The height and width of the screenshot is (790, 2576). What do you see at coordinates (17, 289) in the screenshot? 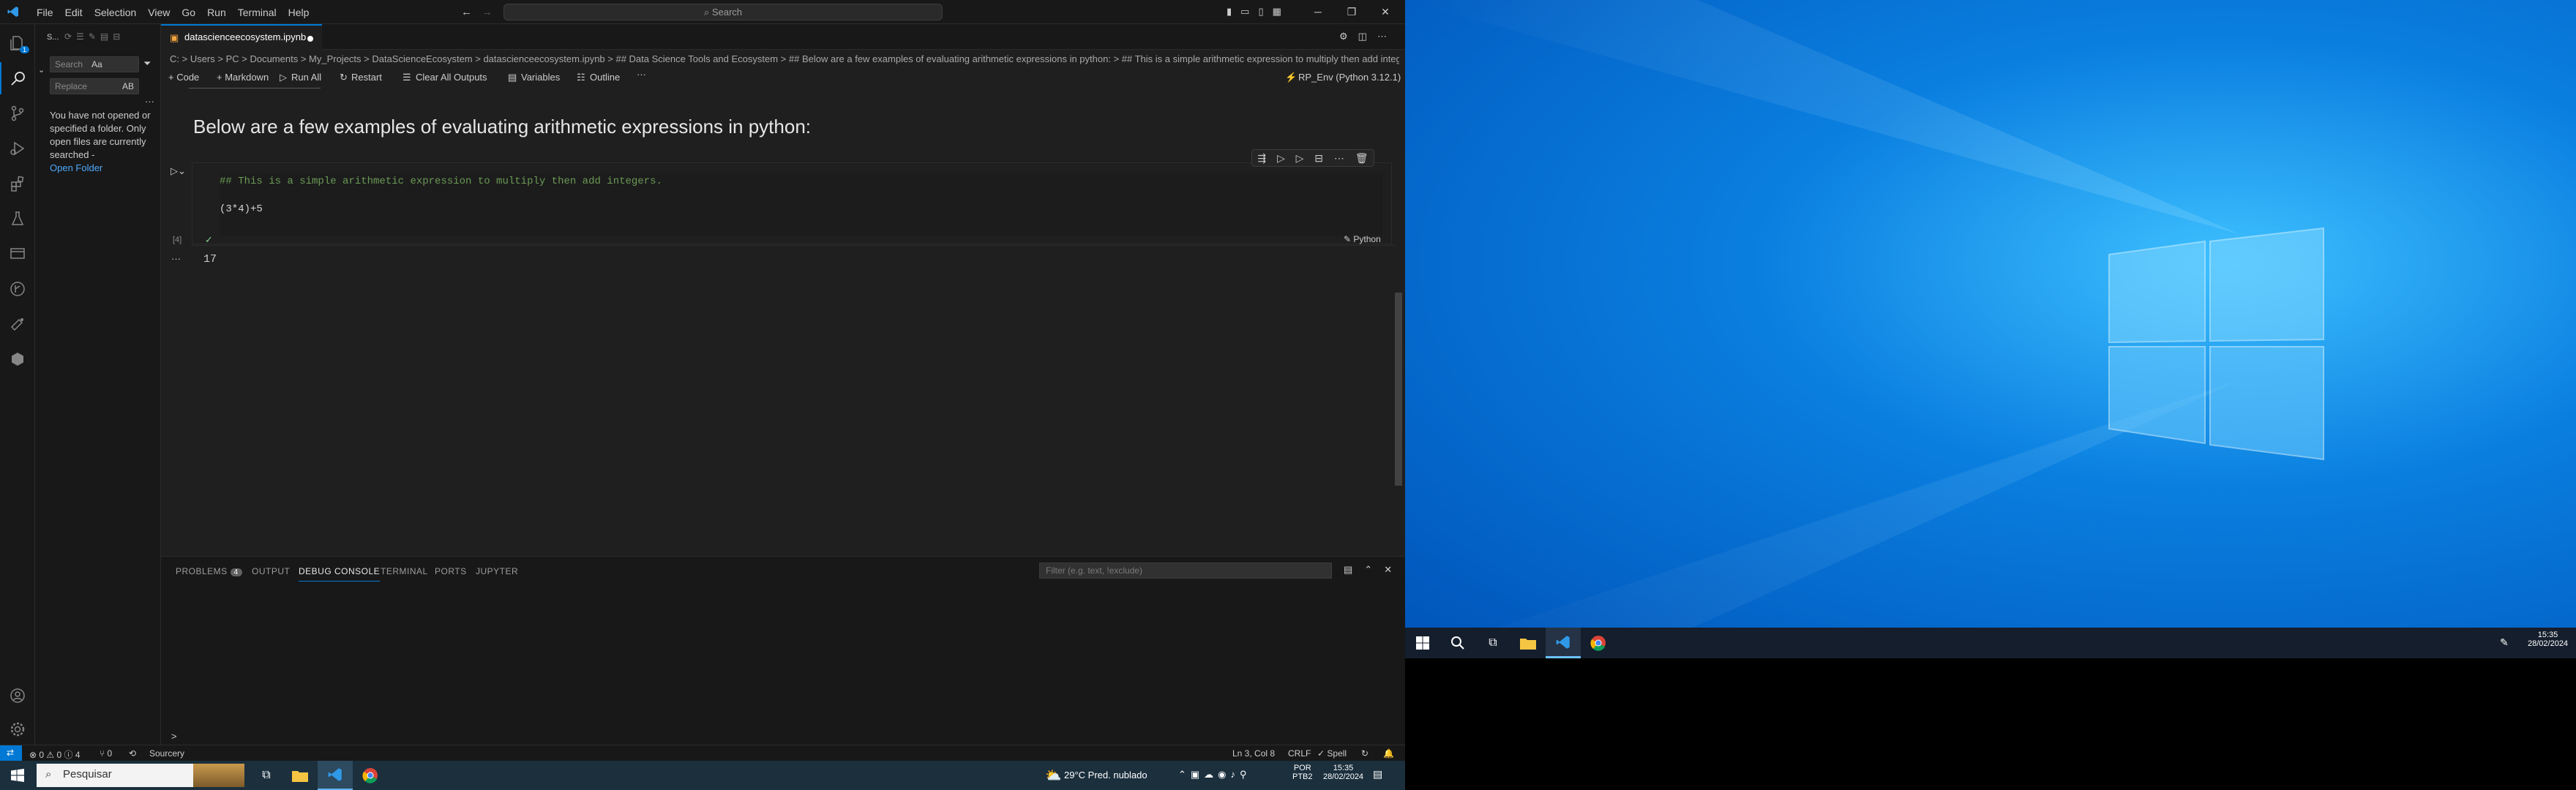
I see `git-graph-icon` at bounding box center [17, 289].